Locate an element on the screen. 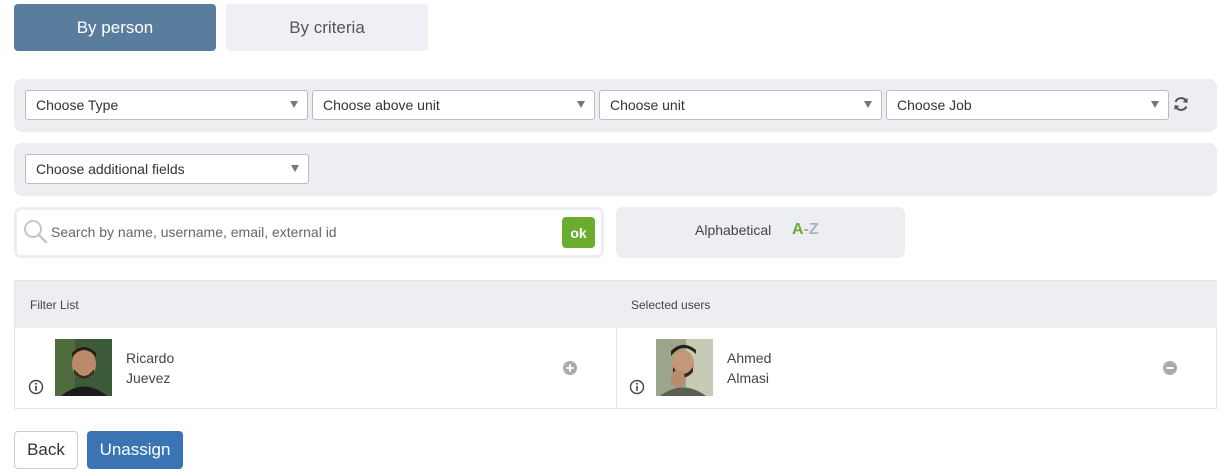 The height and width of the screenshot is (472, 1224). unit-select: Choose unit is located at coordinates (740, 105).